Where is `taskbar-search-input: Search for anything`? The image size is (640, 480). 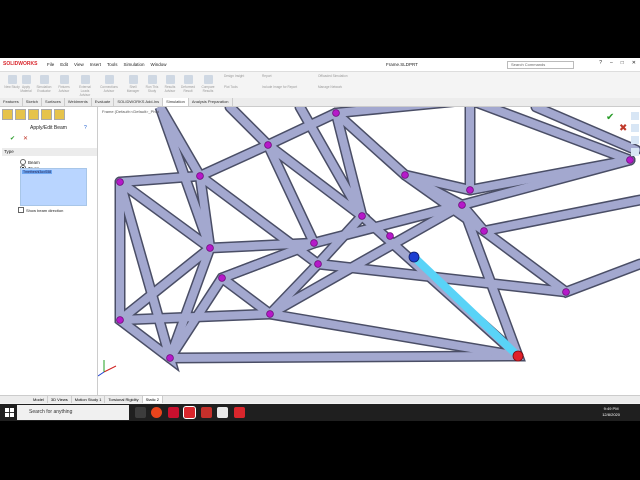
taskbar-search-input: Search for anything is located at coordinates (73, 412).